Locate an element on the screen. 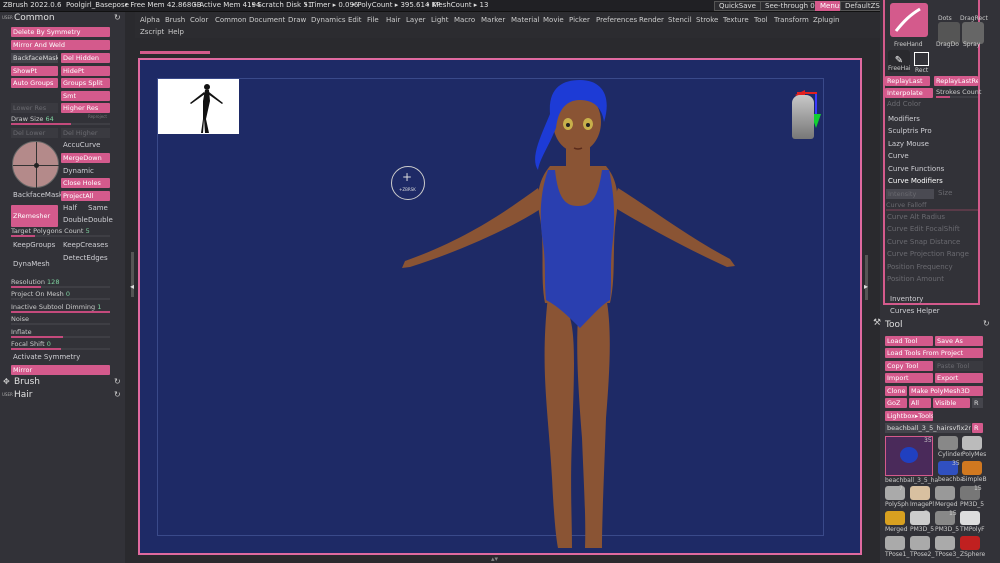 The image size is (1000, 563). menu-layer: Layer is located at coordinates (416, 20).